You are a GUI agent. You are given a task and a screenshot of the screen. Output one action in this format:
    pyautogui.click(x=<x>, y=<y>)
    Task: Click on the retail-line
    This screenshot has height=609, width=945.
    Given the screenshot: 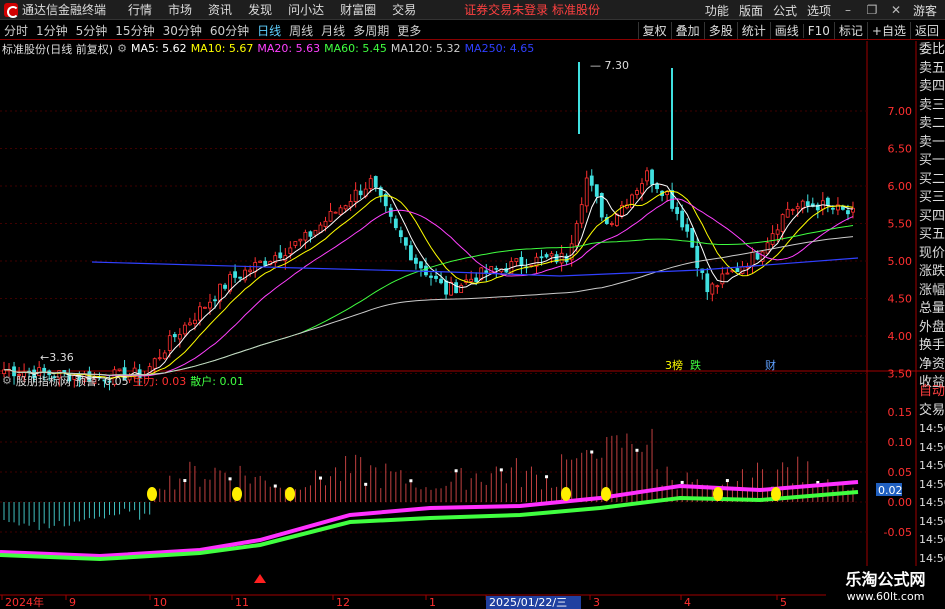 What is the action you would take?
    pyautogui.click(x=429, y=526)
    